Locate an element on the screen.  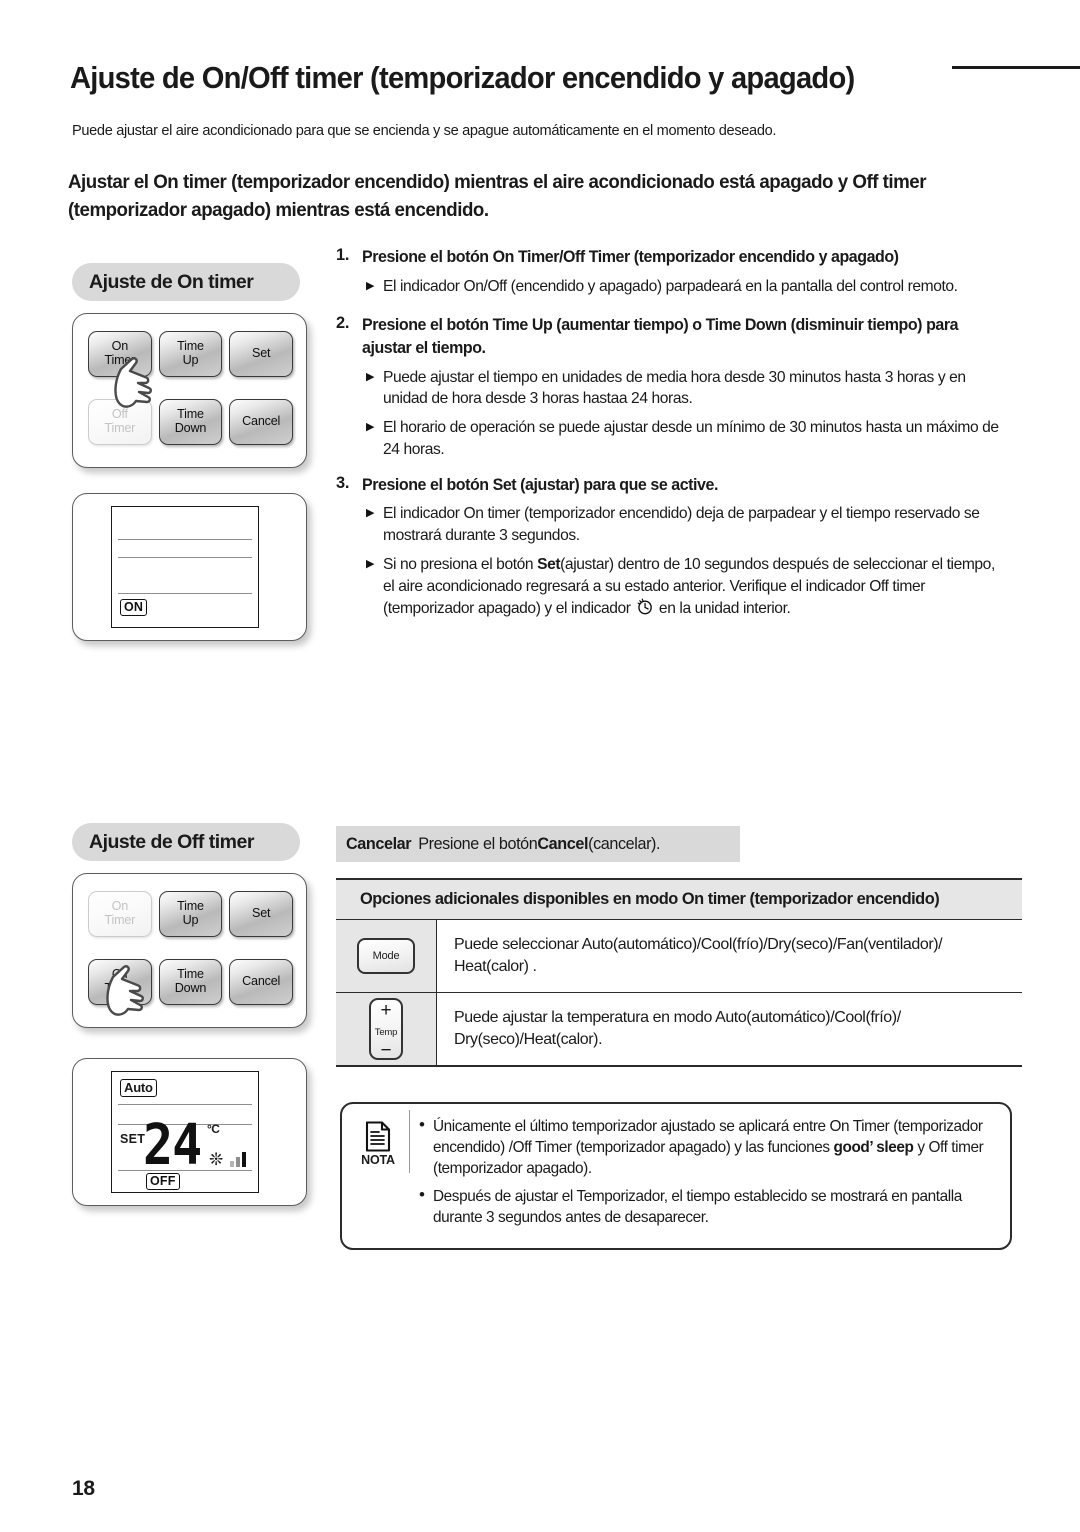
note-label-column: NOTA is located at coordinates (378, 1141).